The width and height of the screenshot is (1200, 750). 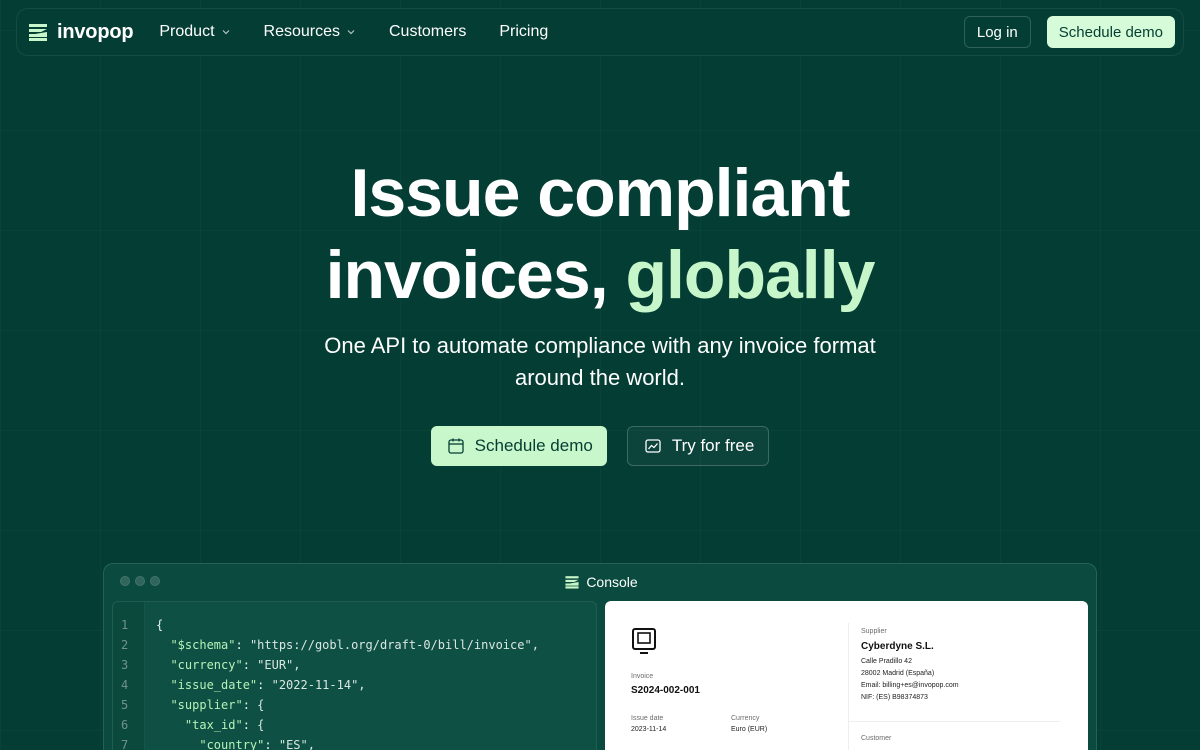 What do you see at coordinates (848, 686) in the screenshot?
I see `invoice-divider` at bounding box center [848, 686].